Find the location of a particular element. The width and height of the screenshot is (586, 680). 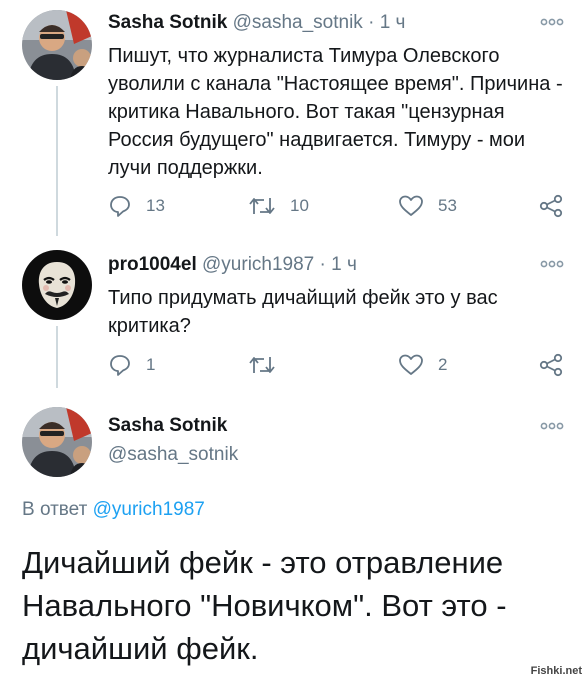

reply-count: 13 is located at coordinates (155, 205).